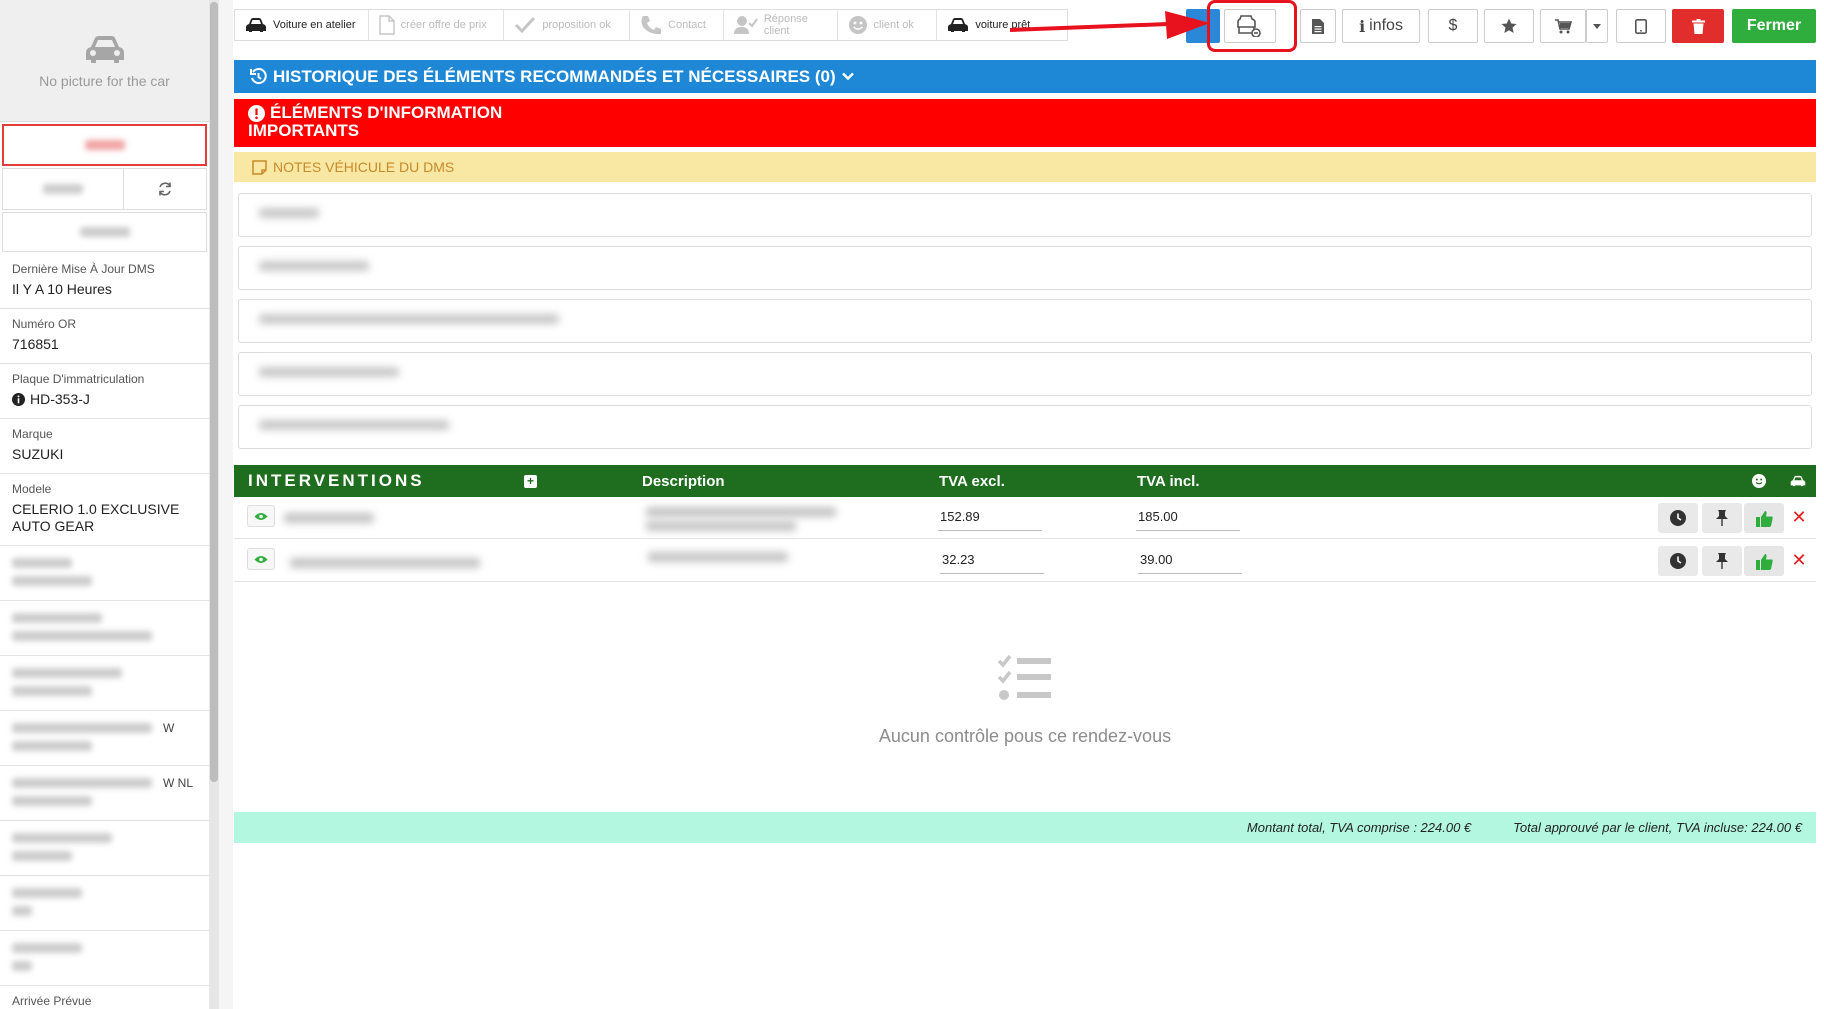 The height and width of the screenshot is (1009, 1824). Describe the element at coordinates (44, 324) in the screenshot. I see `field-label: Numéro OR` at that location.